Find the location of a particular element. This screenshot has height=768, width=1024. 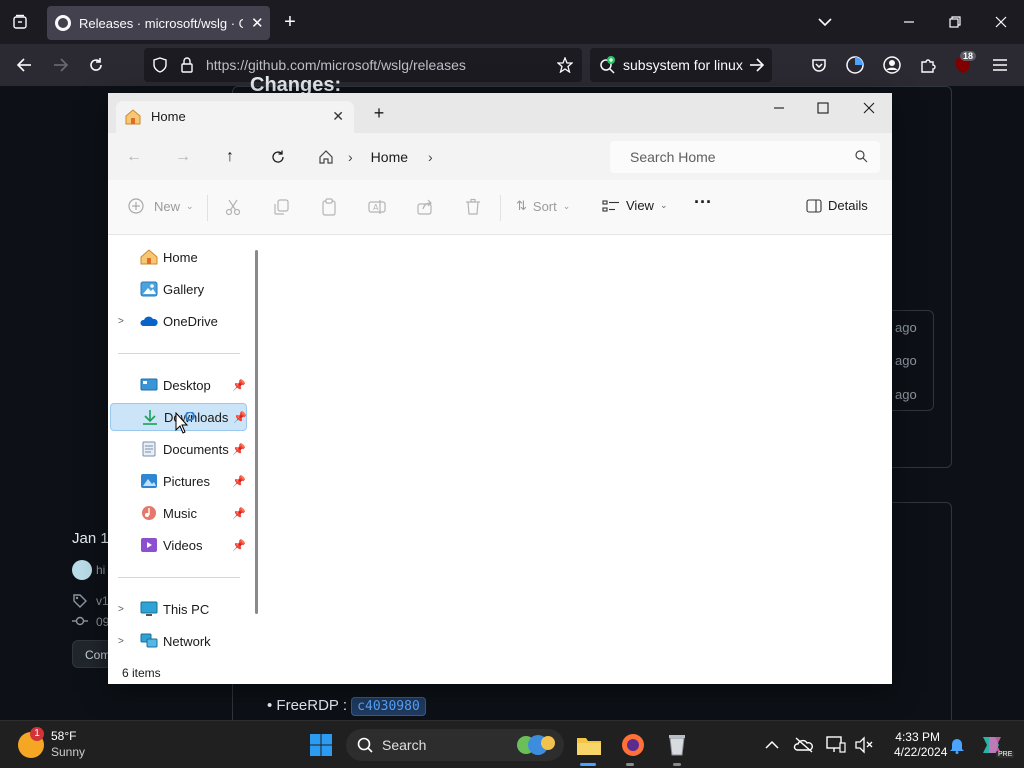

sidebar-item-desktop: Desktop 📌 is located at coordinates (178, 385).